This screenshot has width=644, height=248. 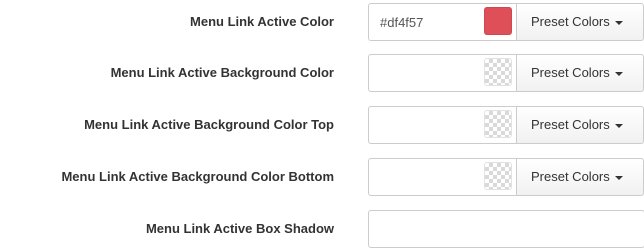 I want to click on box-shadow-input, so click(x=506, y=229).